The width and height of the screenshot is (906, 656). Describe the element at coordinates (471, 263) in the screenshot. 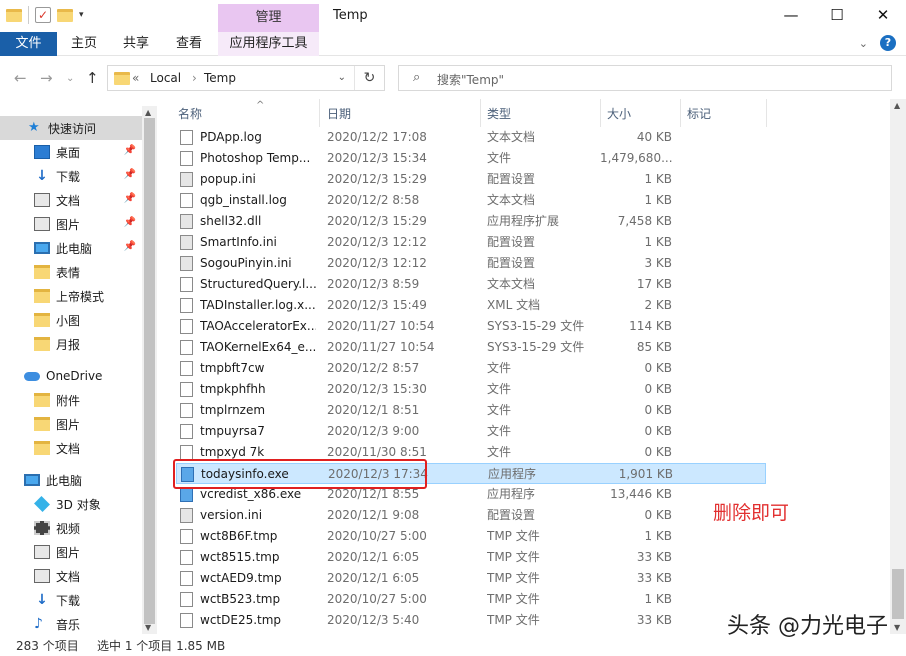

I see `table-row: SogouPinyin.ini 2020/12/3 12:12 配置设置 3 KB` at that location.